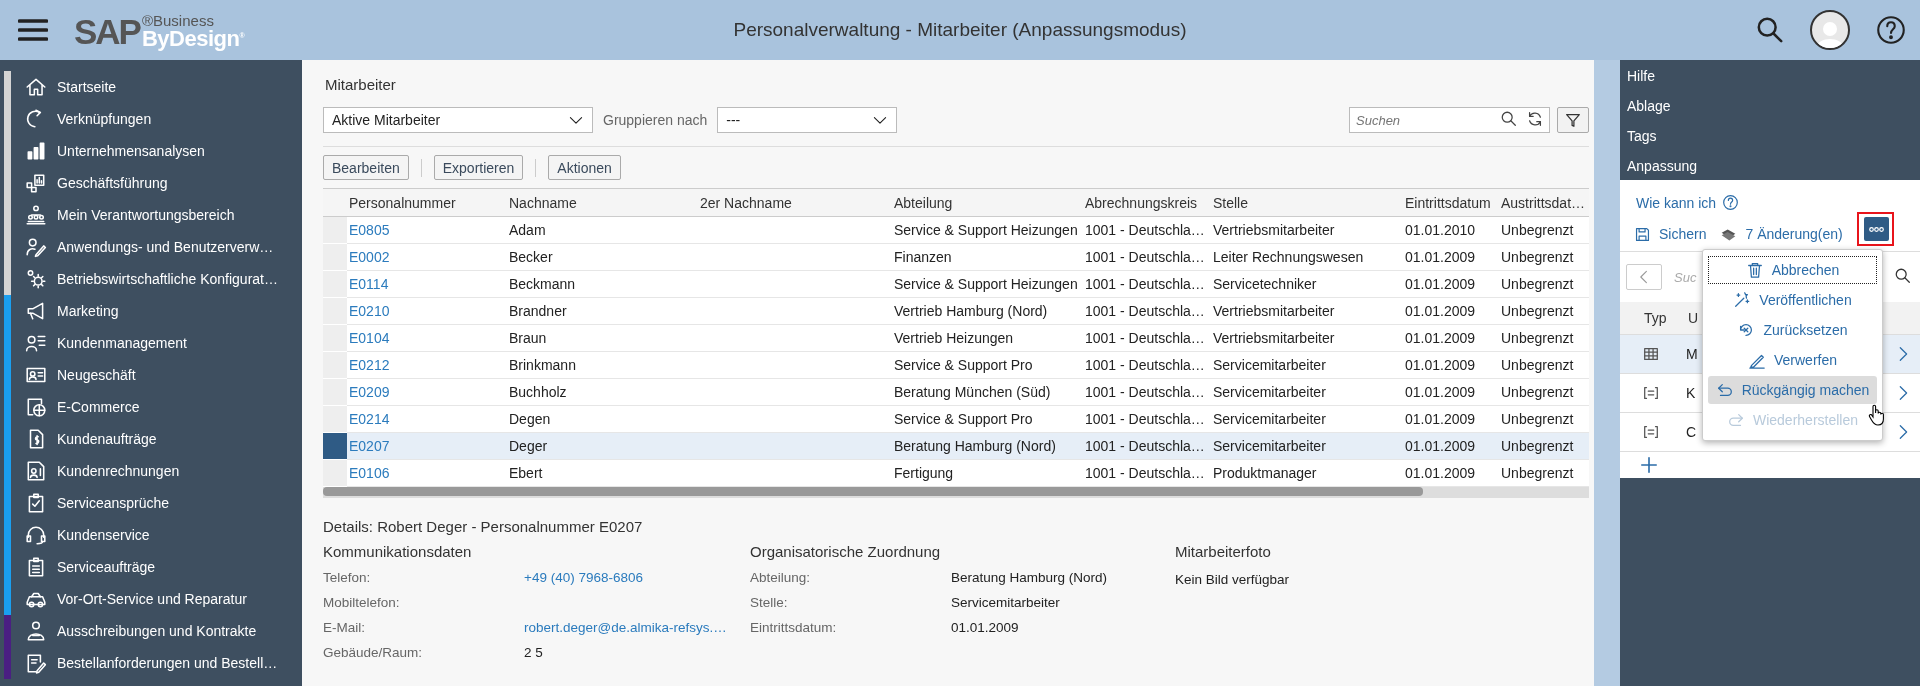  What do you see at coordinates (1440, 230) in the screenshot?
I see `table-cell: 01.01.2010` at bounding box center [1440, 230].